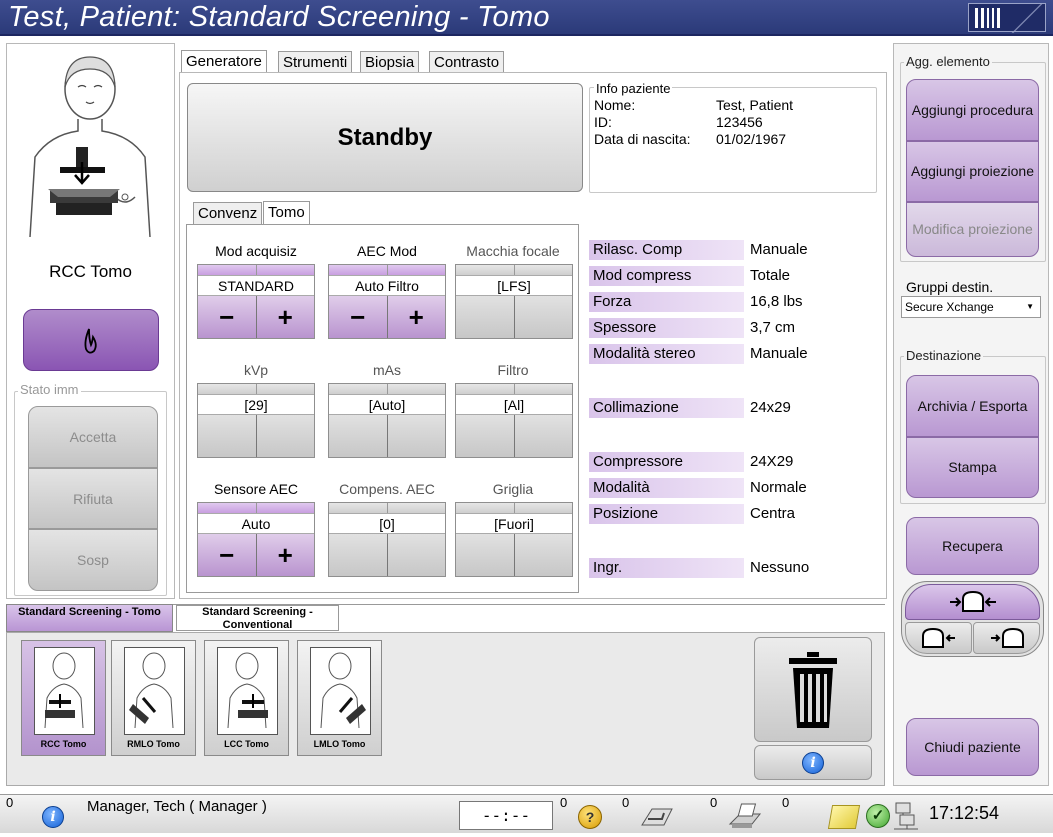 This screenshot has width=1053, height=837. I want to click on aec-sensor-label: Sensore AEC, so click(256, 489).